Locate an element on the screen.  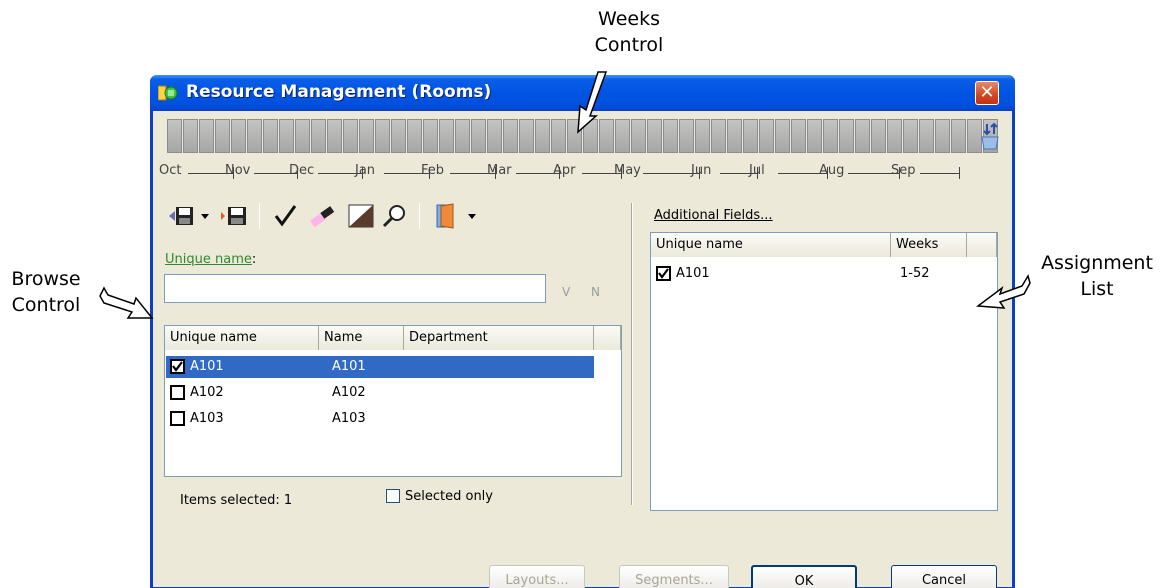
load-layout-icon is located at coordinates (181, 216).